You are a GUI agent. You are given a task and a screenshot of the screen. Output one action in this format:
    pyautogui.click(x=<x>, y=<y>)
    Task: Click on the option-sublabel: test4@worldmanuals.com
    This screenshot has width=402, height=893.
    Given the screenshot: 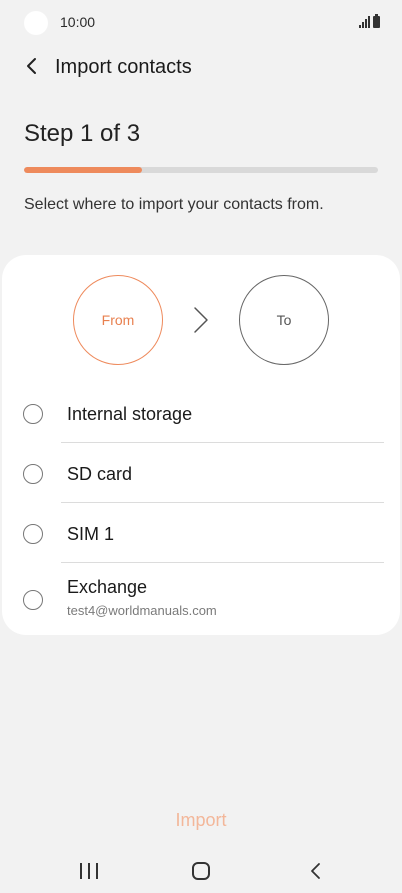 What is the action you would take?
    pyautogui.click(x=142, y=610)
    